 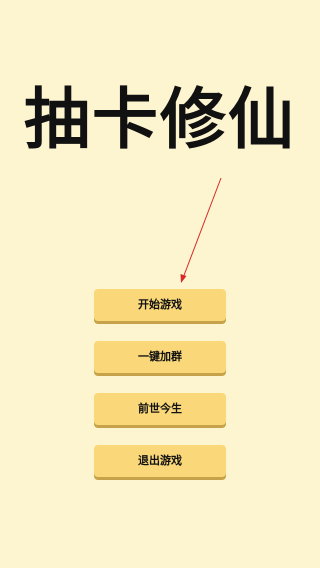 I want to click on join-group-button: 一键加群, so click(x=160, y=357).